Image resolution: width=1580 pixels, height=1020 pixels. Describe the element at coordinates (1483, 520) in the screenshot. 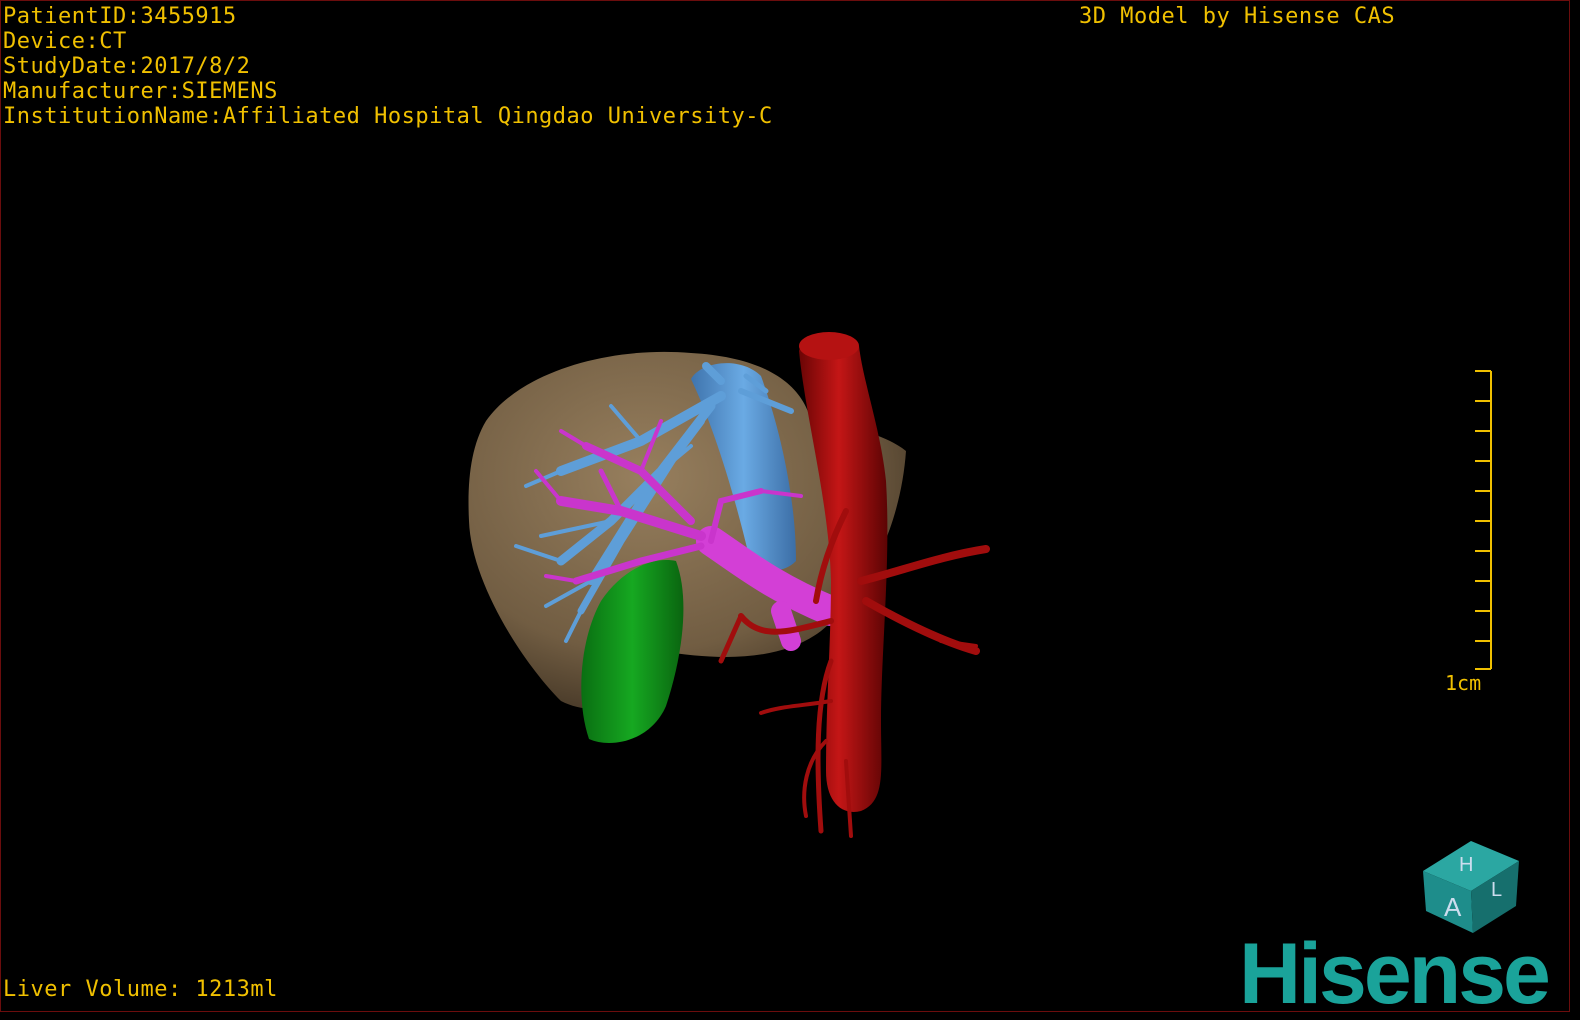

I see `scale-bar` at that location.